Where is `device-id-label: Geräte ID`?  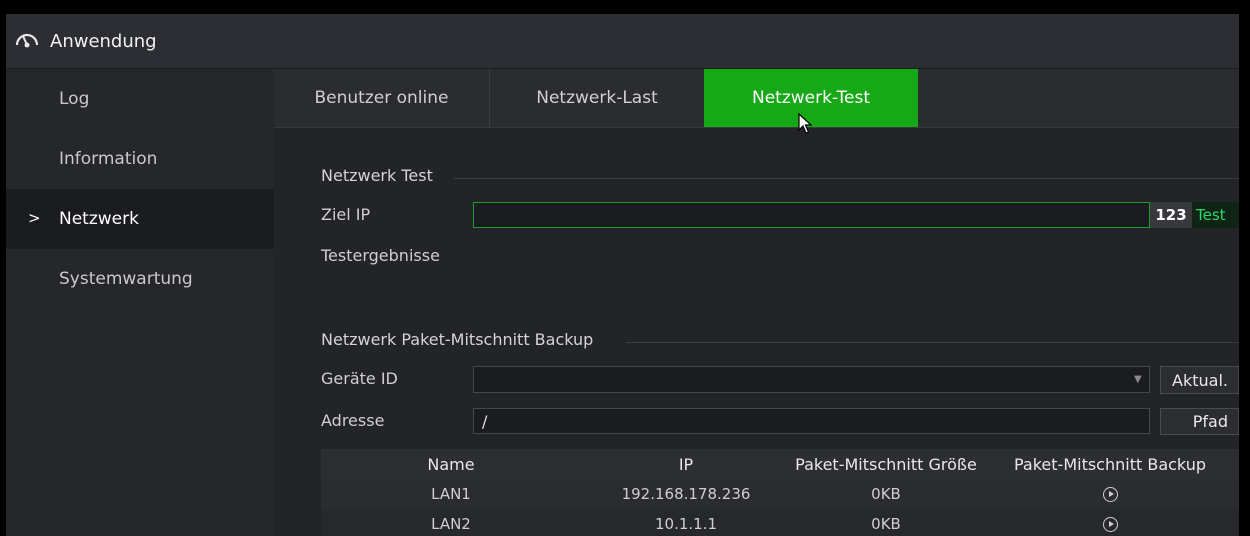 device-id-label: Geräte ID is located at coordinates (359, 378).